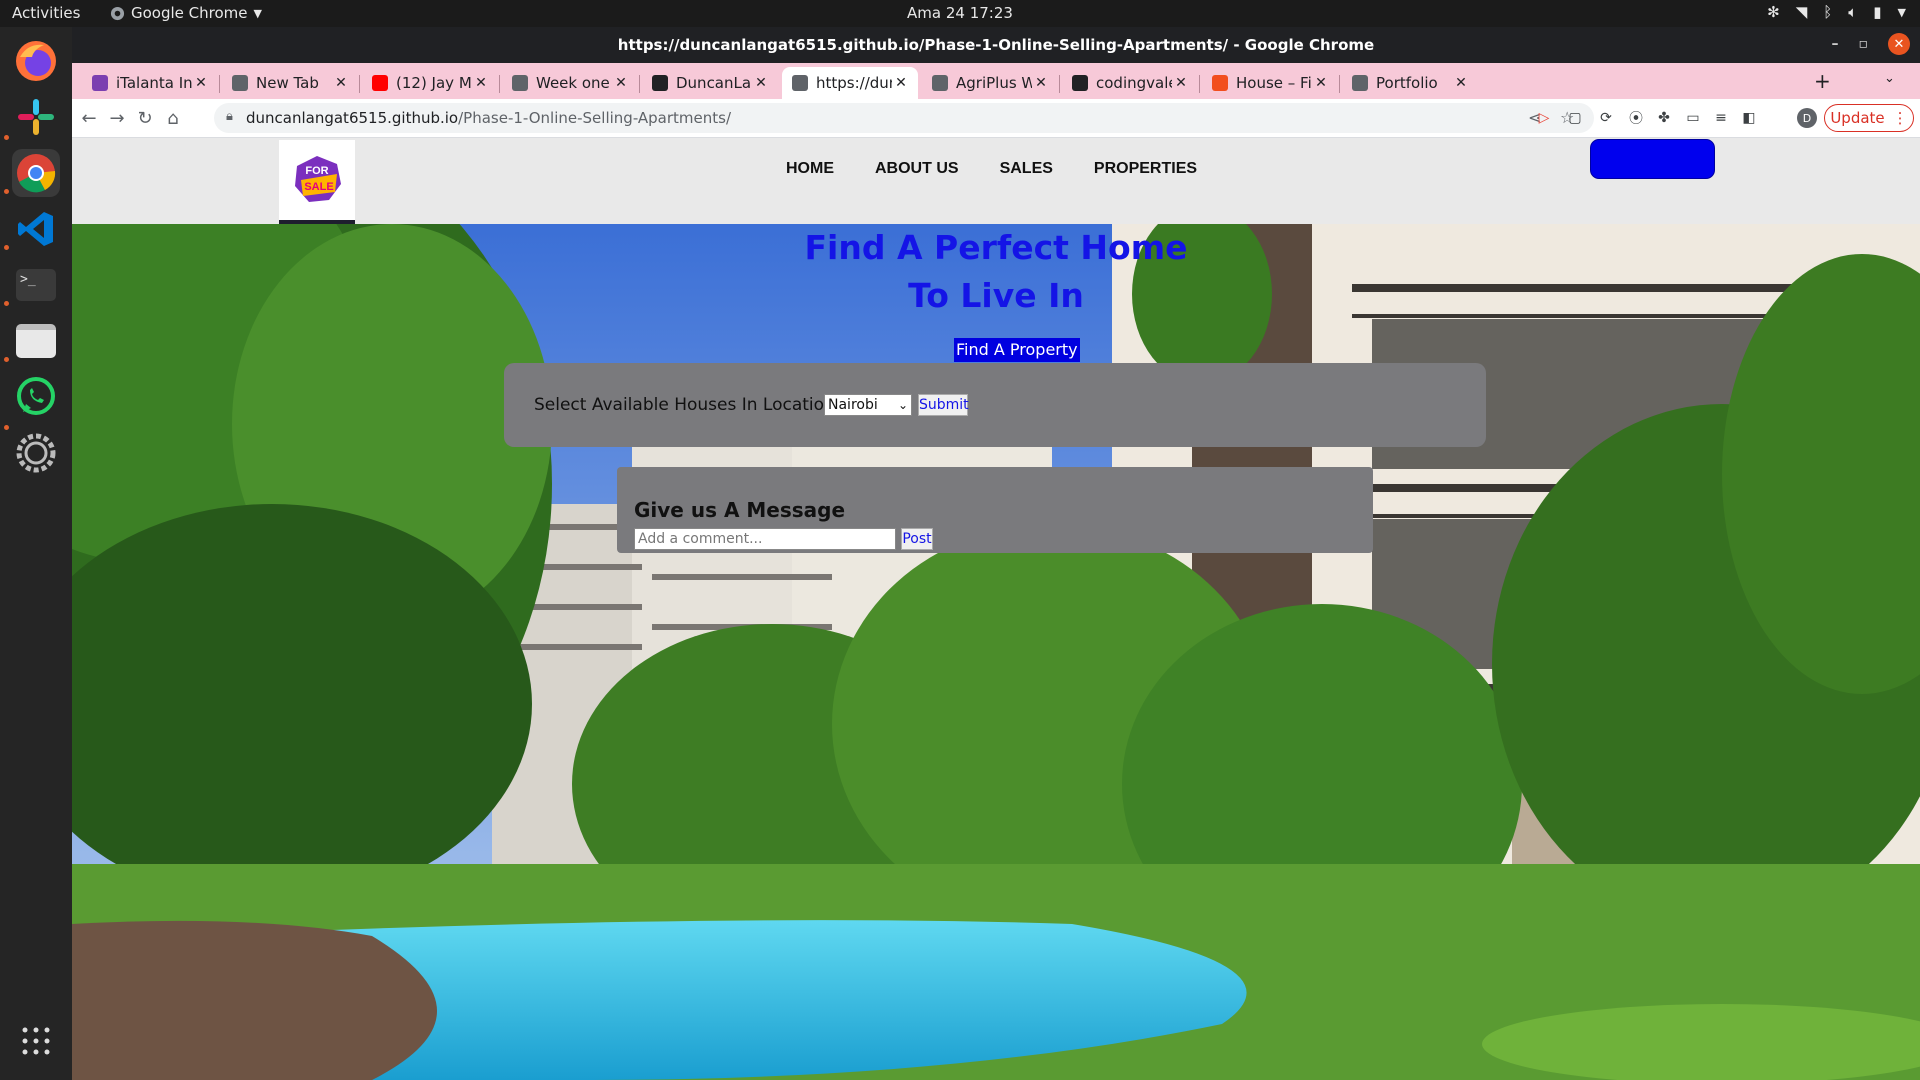  I want to click on side-panel-icon: ◧, so click(1749, 118).